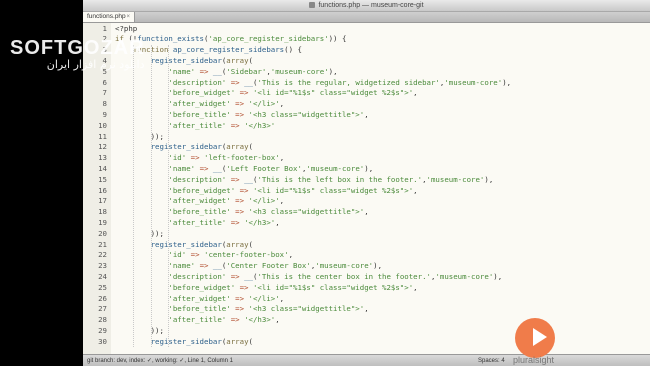  Describe the element at coordinates (102, 125) in the screenshot. I see `line-number: 10` at that location.